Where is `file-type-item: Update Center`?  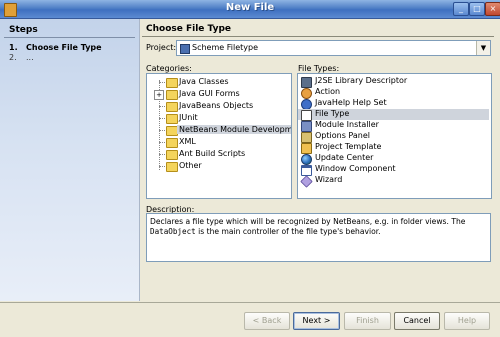 file-type-item: Update Center is located at coordinates (393, 159).